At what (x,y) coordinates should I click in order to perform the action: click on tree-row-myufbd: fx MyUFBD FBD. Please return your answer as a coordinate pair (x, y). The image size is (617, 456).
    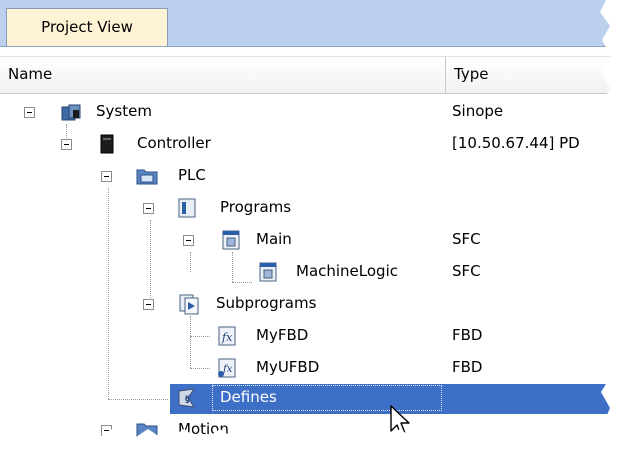
    Looking at the image, I should click on (305, 370).